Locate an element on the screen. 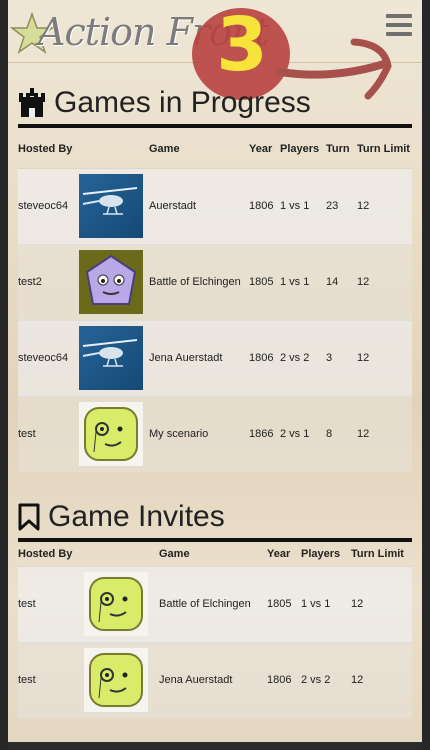 The image size is (430, 750). section-title: Games in Progress is located at coordinates (182, 102).